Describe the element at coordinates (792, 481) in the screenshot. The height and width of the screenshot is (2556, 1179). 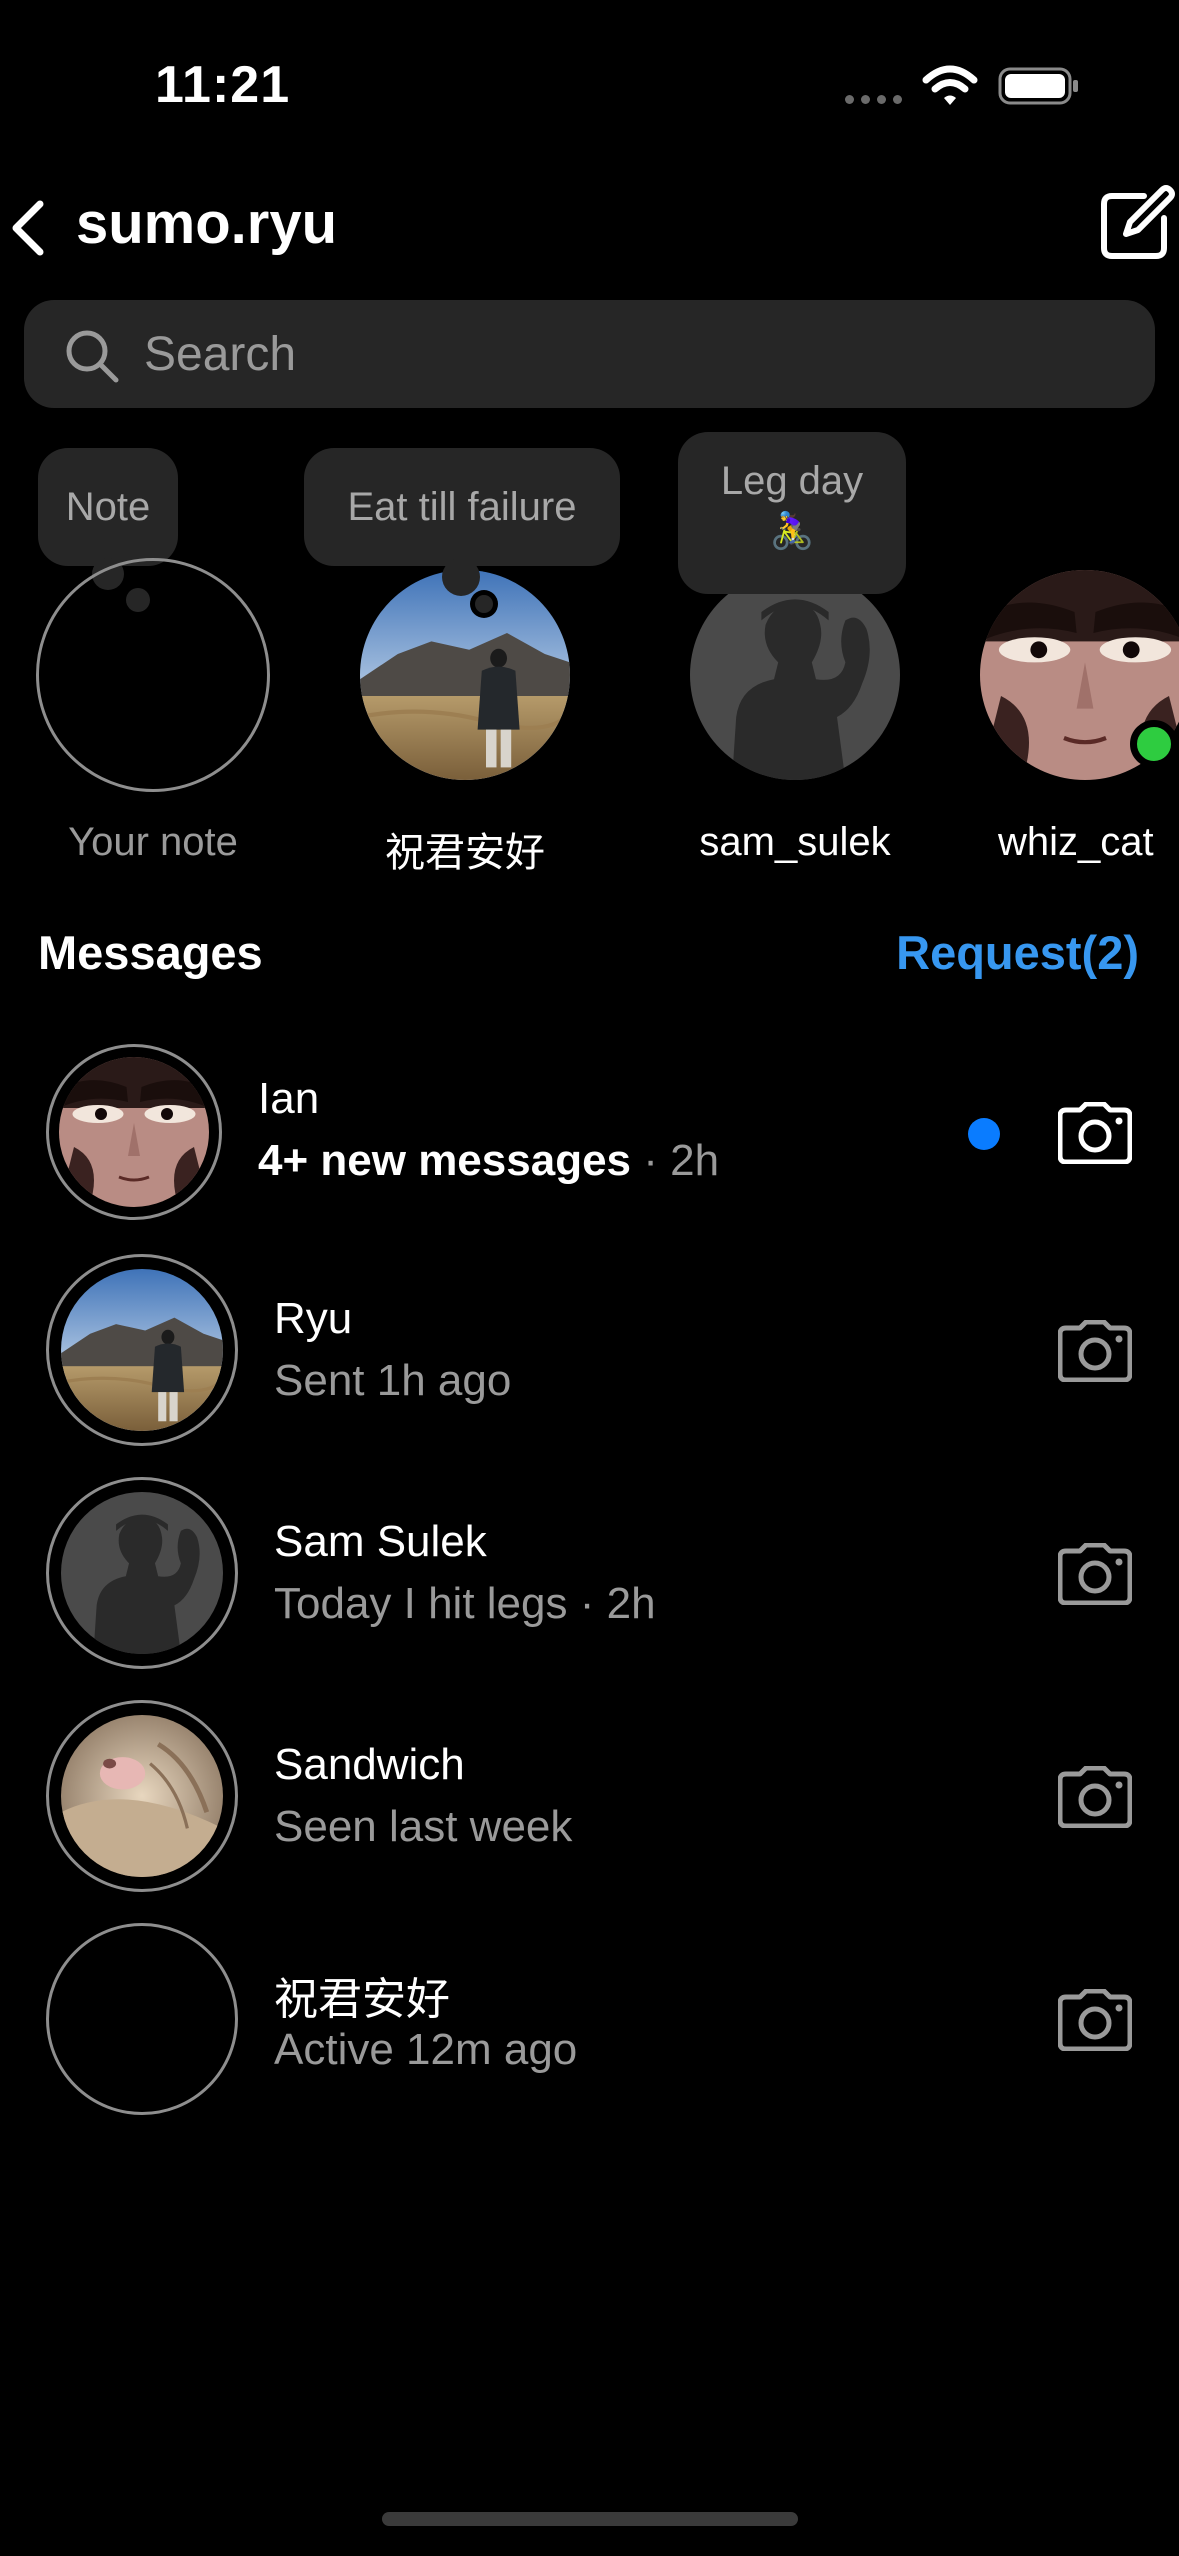
I see `note-bubble-text: Leg day` at that location.